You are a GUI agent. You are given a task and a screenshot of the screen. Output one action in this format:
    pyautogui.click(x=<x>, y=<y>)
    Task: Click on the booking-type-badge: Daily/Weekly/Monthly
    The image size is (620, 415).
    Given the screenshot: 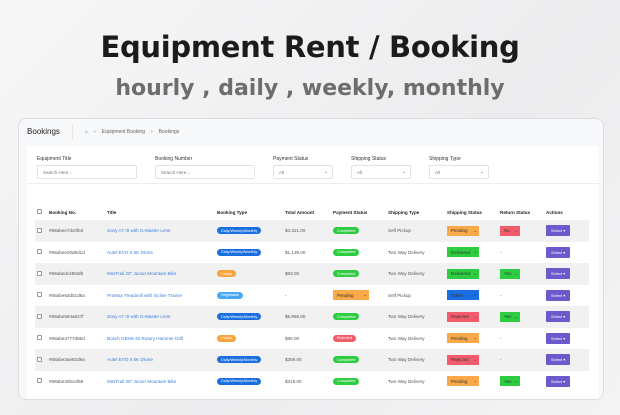 What is the action you would take?
    pyautogui.click(x=239, y=381)
    